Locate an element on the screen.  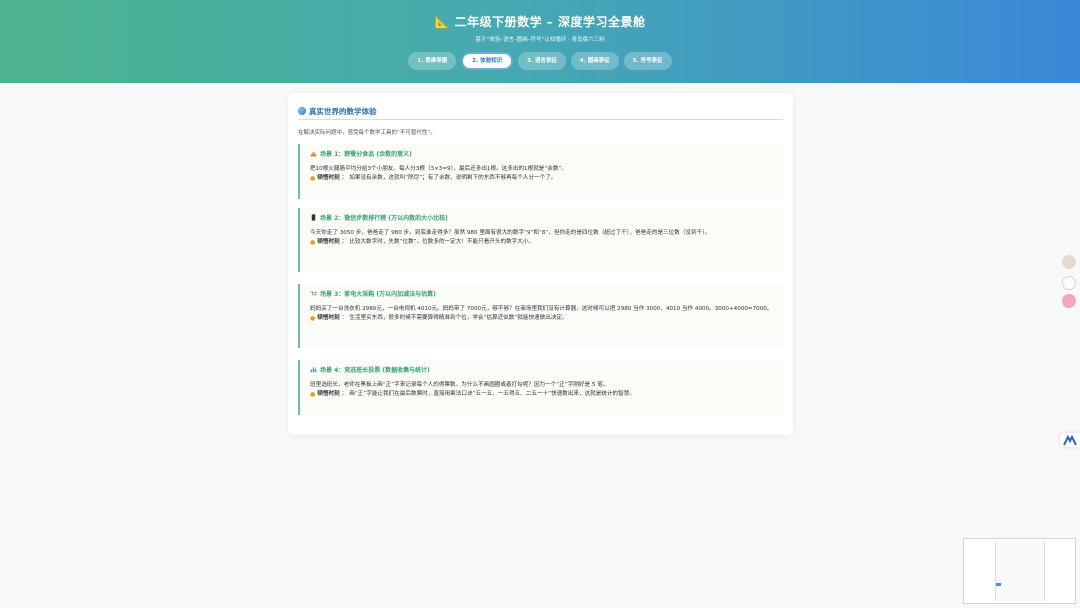
scene-heading: 场景 3：家电大采购 (万以内加减法与估算) is located at coordinates (378, 294).